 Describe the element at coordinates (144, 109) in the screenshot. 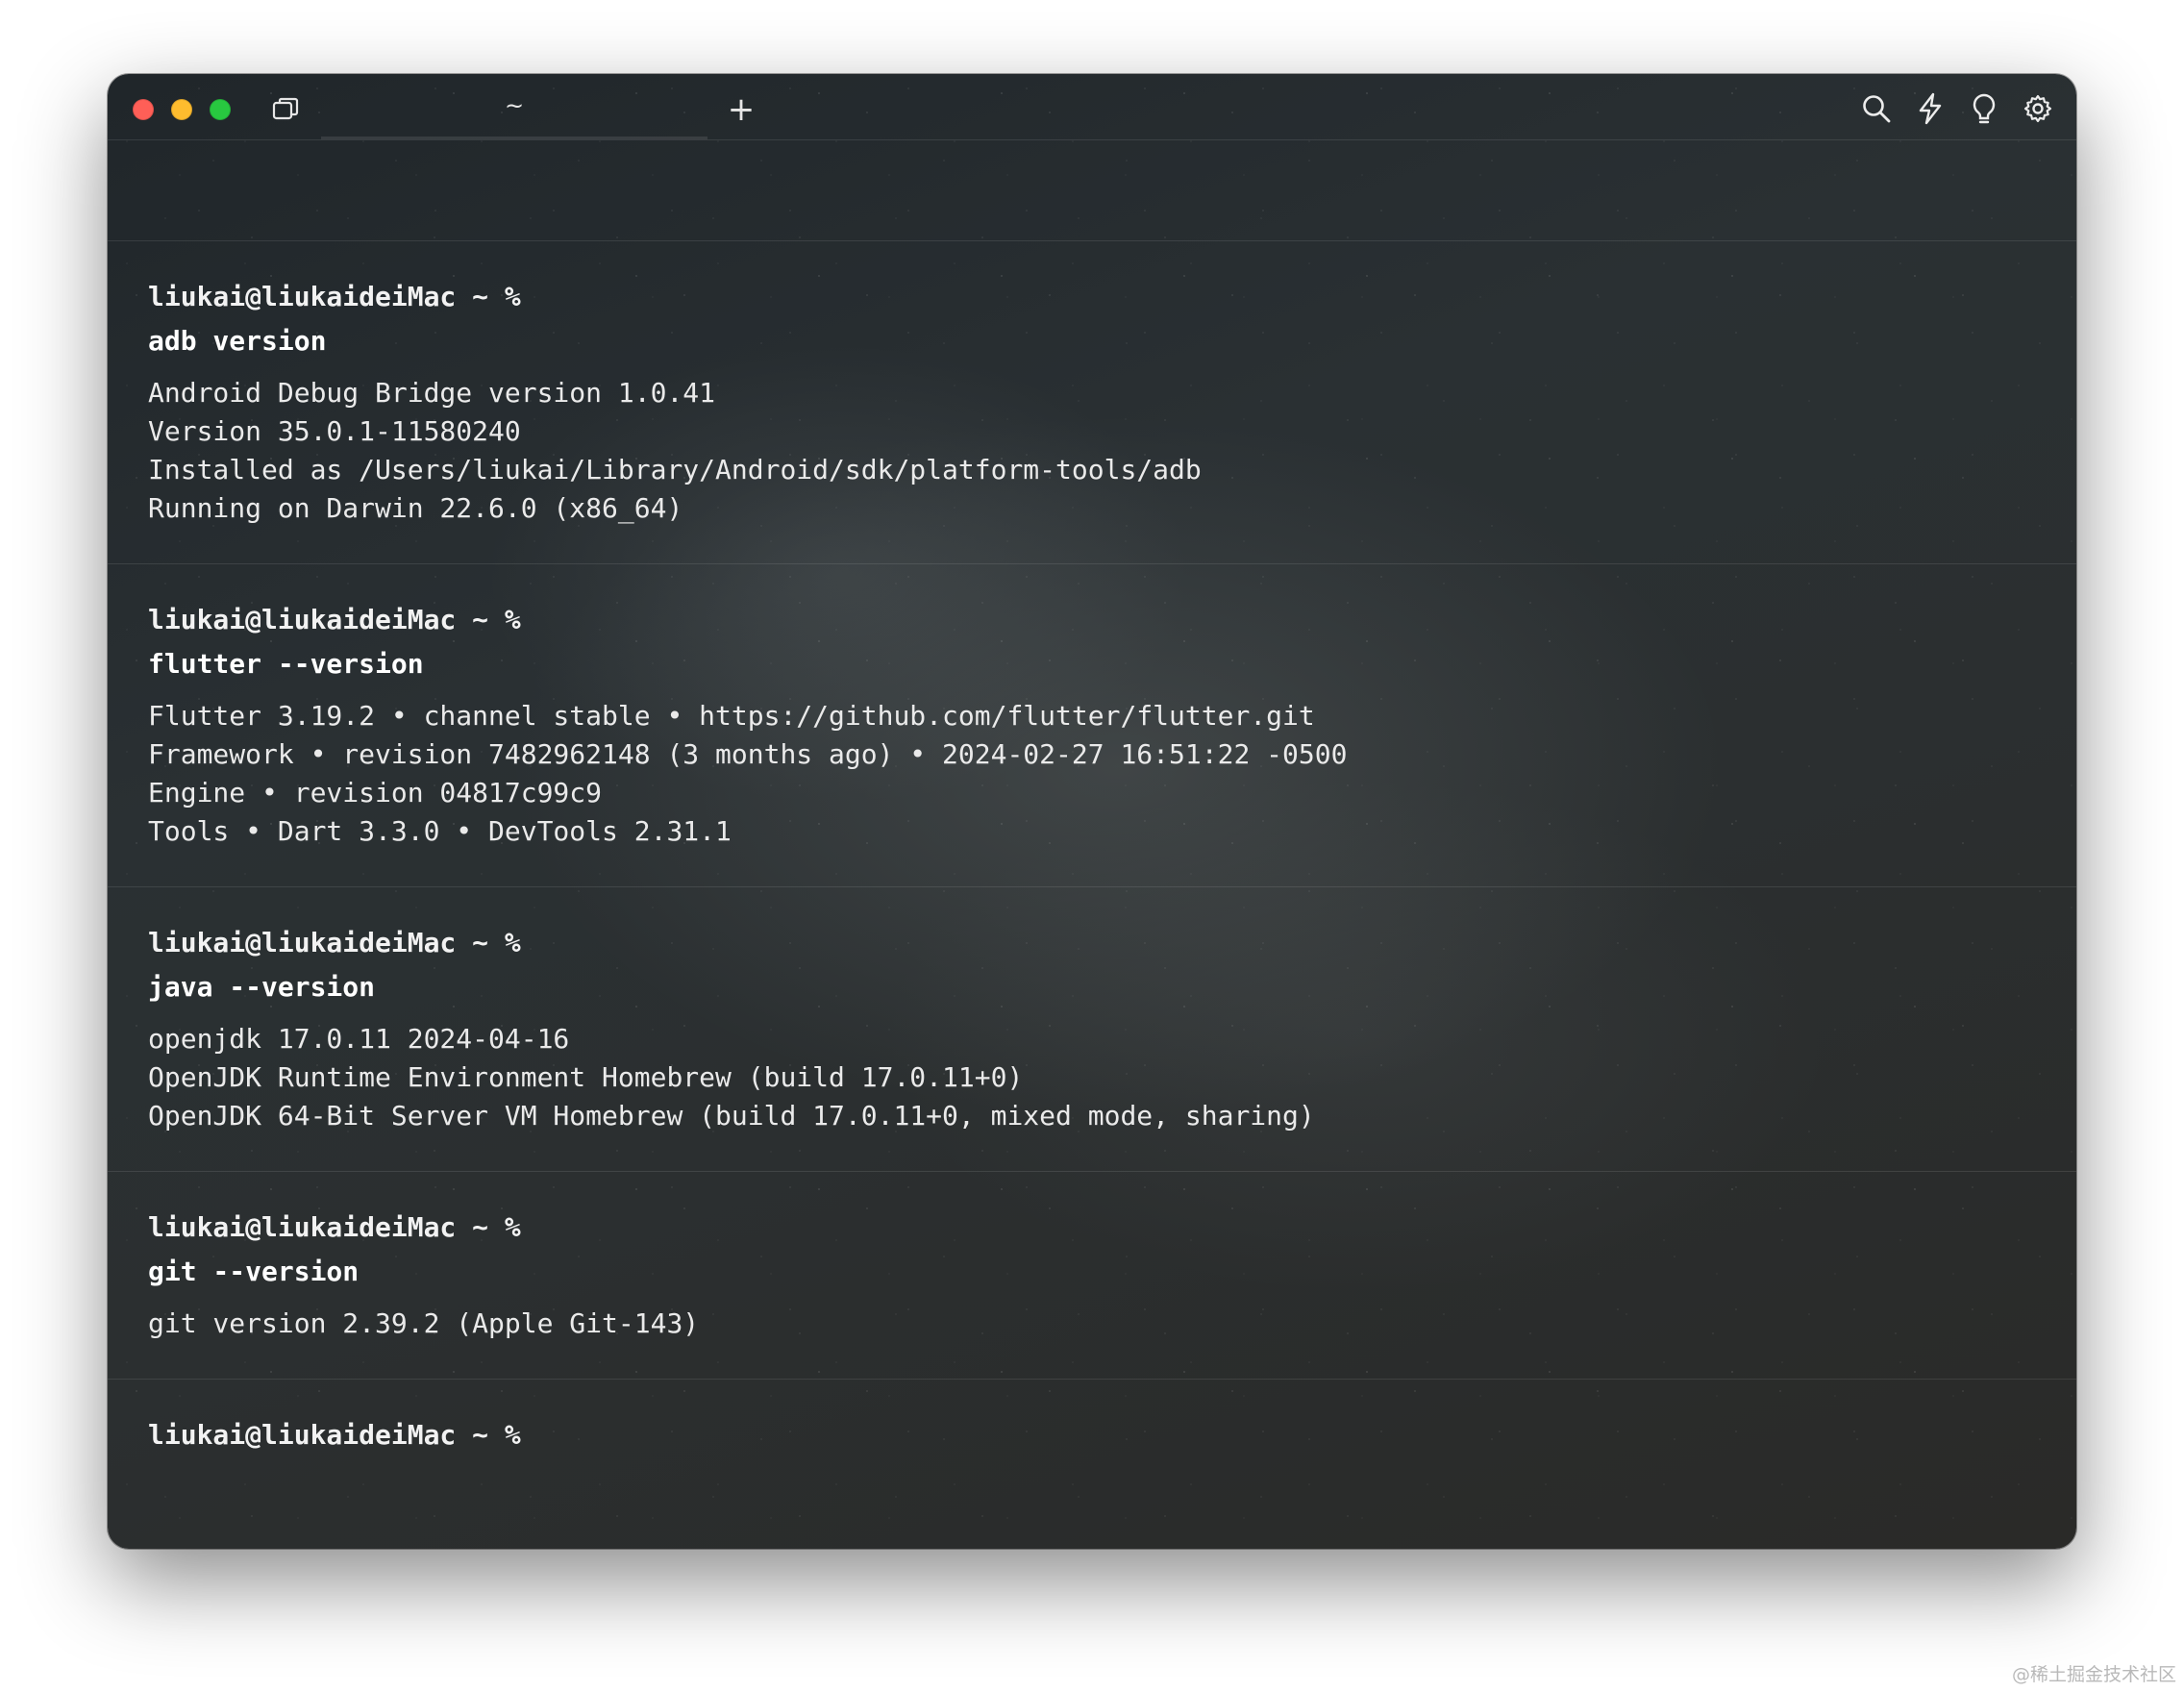

I see `close-window-button` at that location.